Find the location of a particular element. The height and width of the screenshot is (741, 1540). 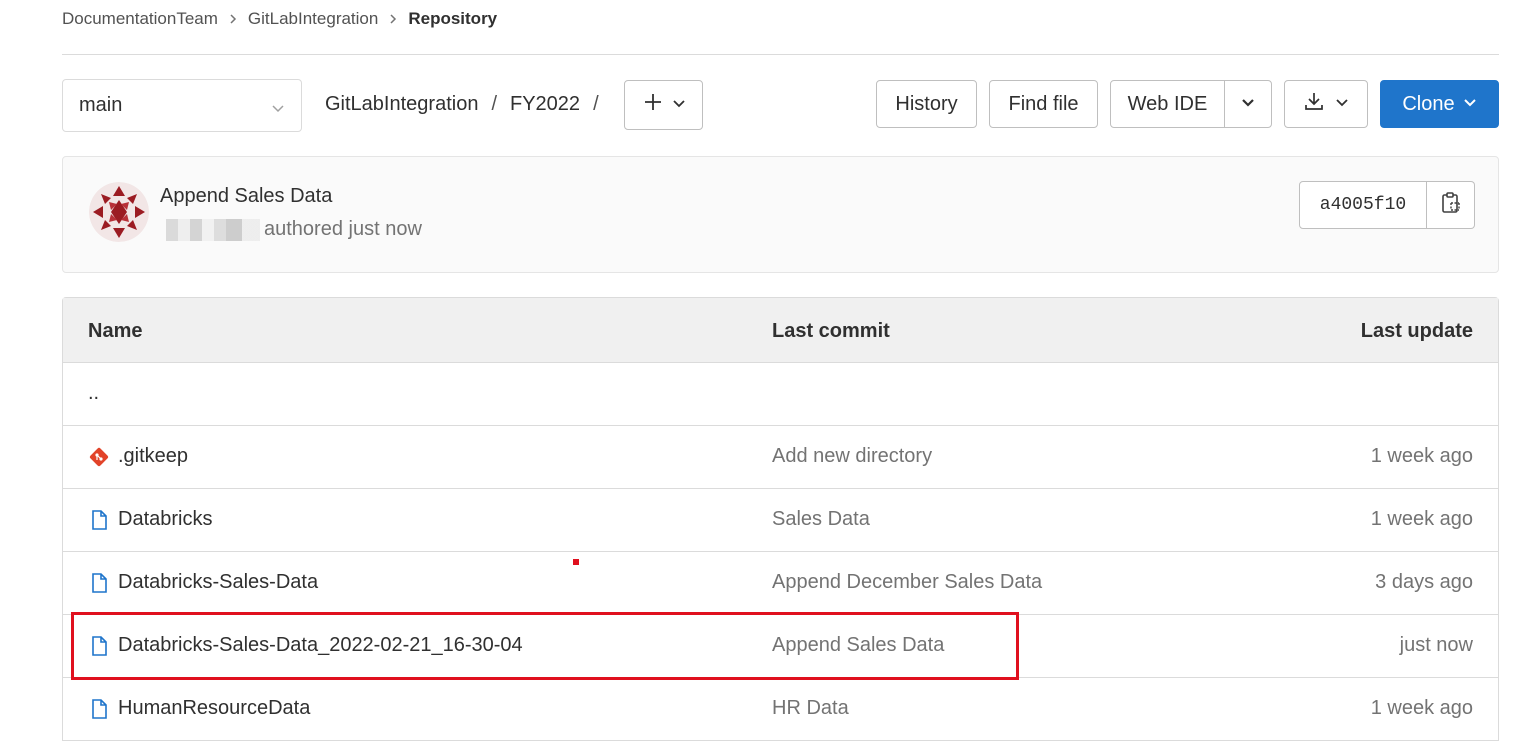

commit-message-link: Add new directory is located at coordinates (852, 456).